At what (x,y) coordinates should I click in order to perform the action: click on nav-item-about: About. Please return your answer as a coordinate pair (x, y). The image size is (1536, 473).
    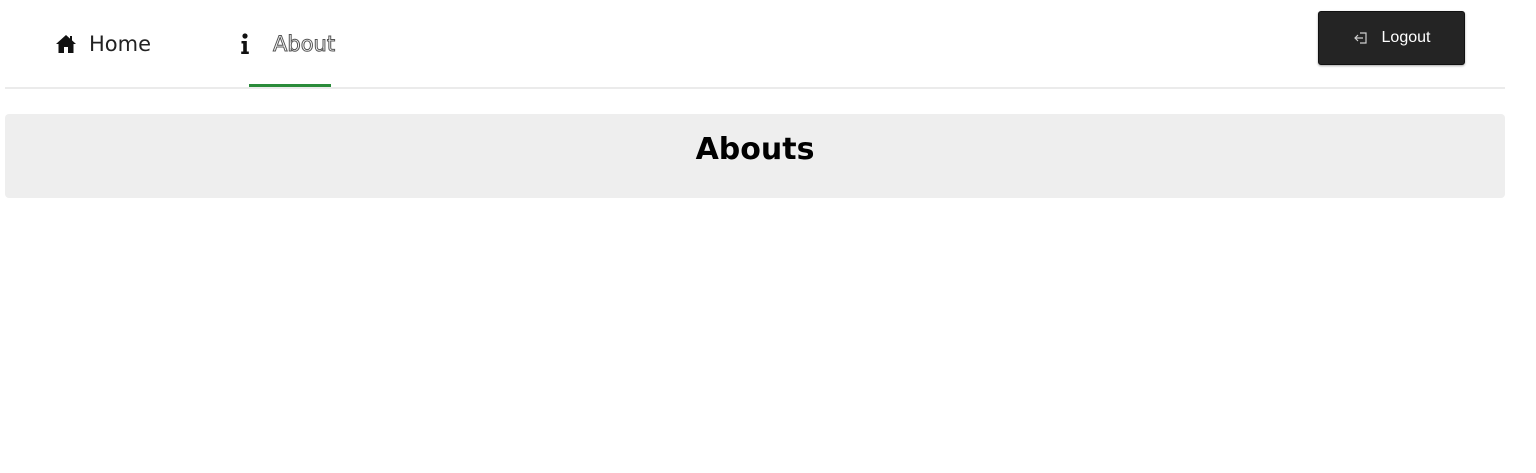
    Looking at the image, I should click on (289, 43).